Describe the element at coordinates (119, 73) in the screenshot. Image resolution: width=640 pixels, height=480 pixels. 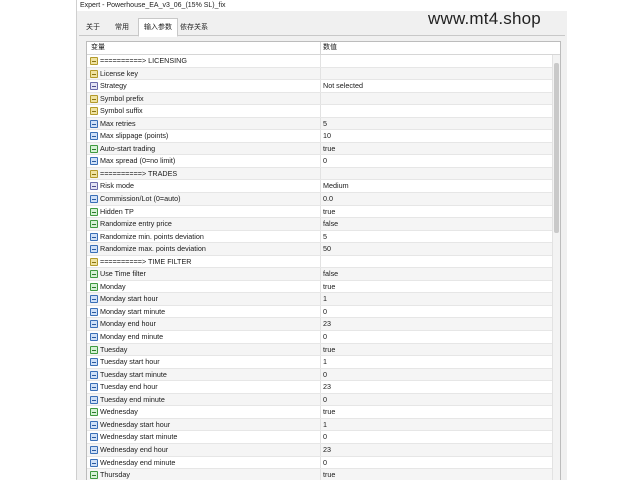
I see `parameter-name: License key` at that location.